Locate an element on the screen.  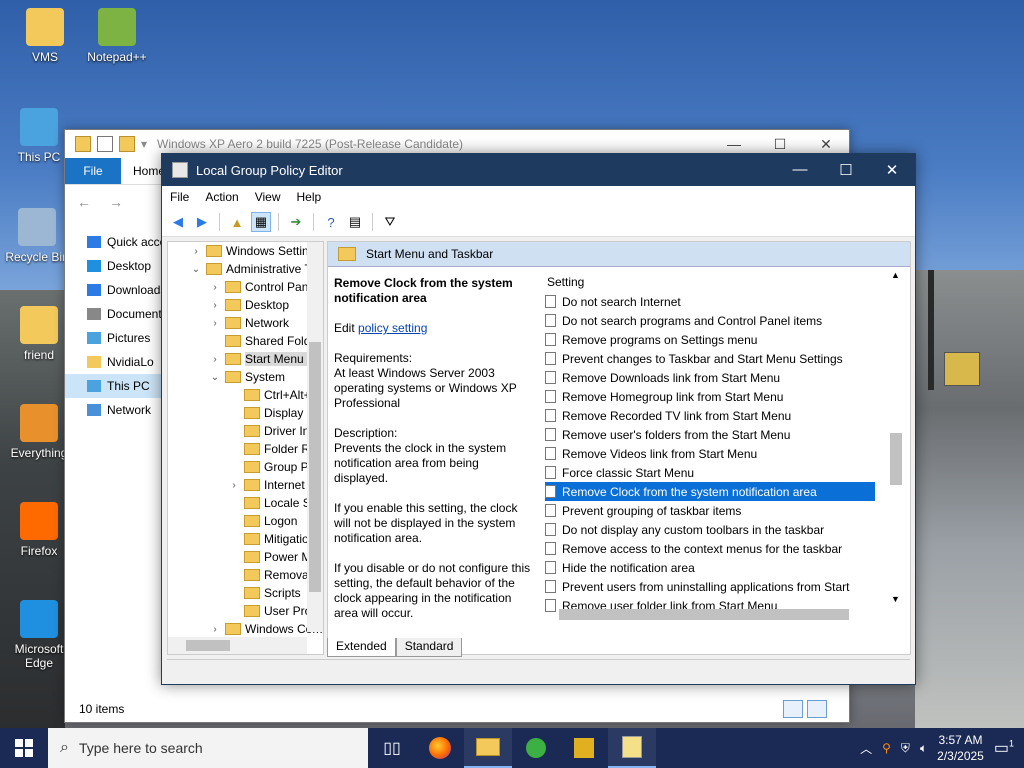
tree-node: Scripts is located at coordinates (245, 593).